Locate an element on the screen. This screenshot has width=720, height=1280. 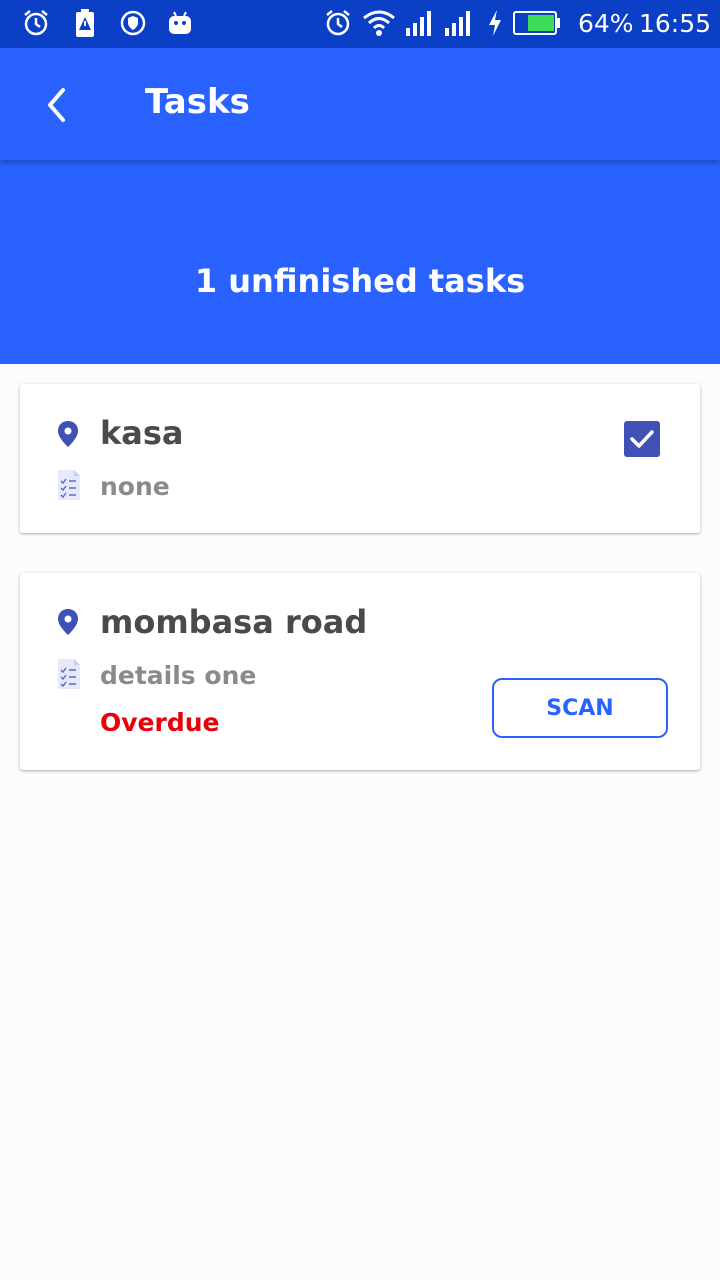
chevron-left-icon is located at coordinates (56, 105).